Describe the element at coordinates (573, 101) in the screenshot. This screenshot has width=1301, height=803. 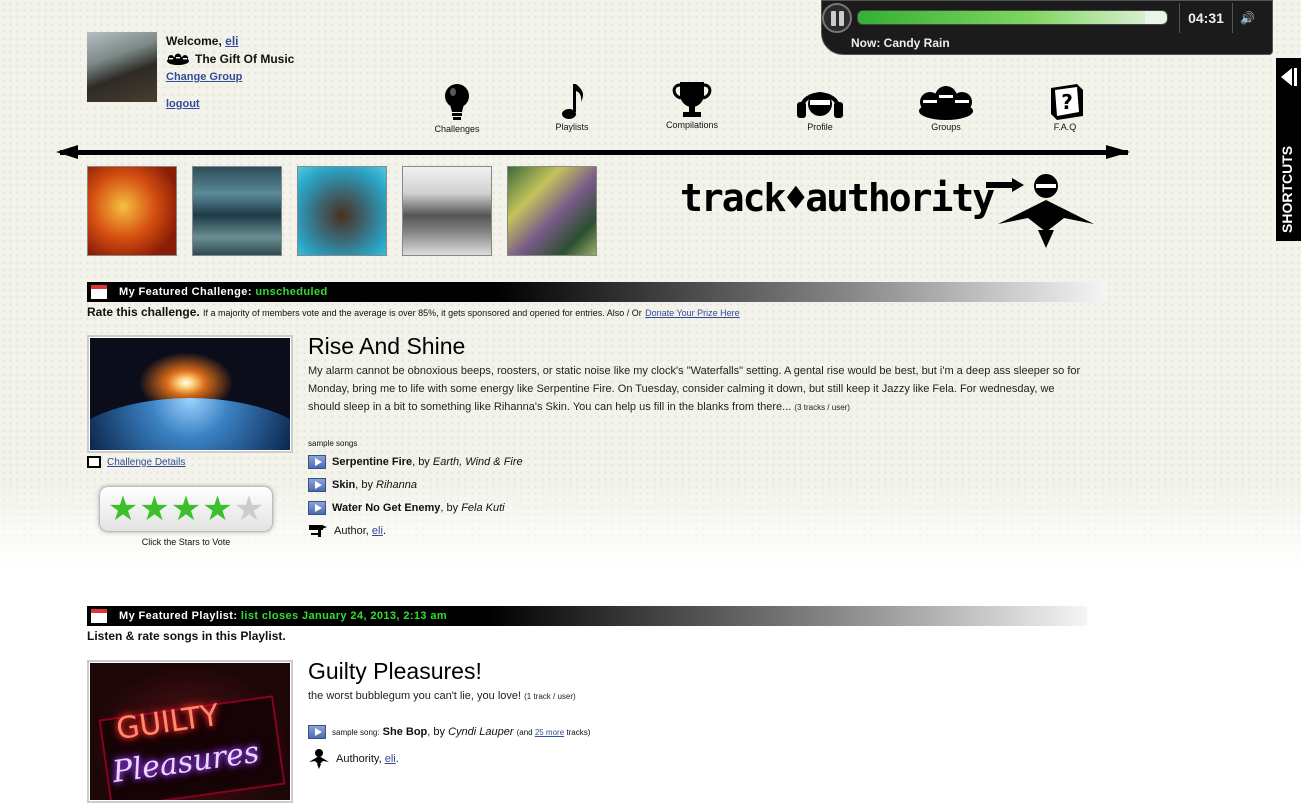
I see `music-note-icon` at that location.